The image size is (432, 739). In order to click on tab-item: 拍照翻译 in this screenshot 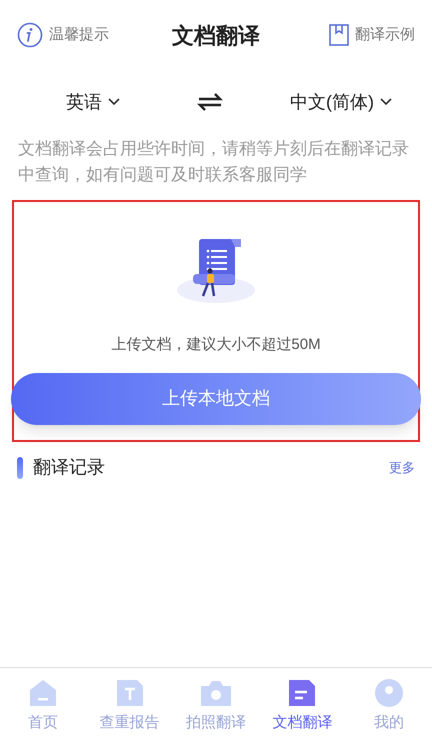, I will do `click(216, 708)`.